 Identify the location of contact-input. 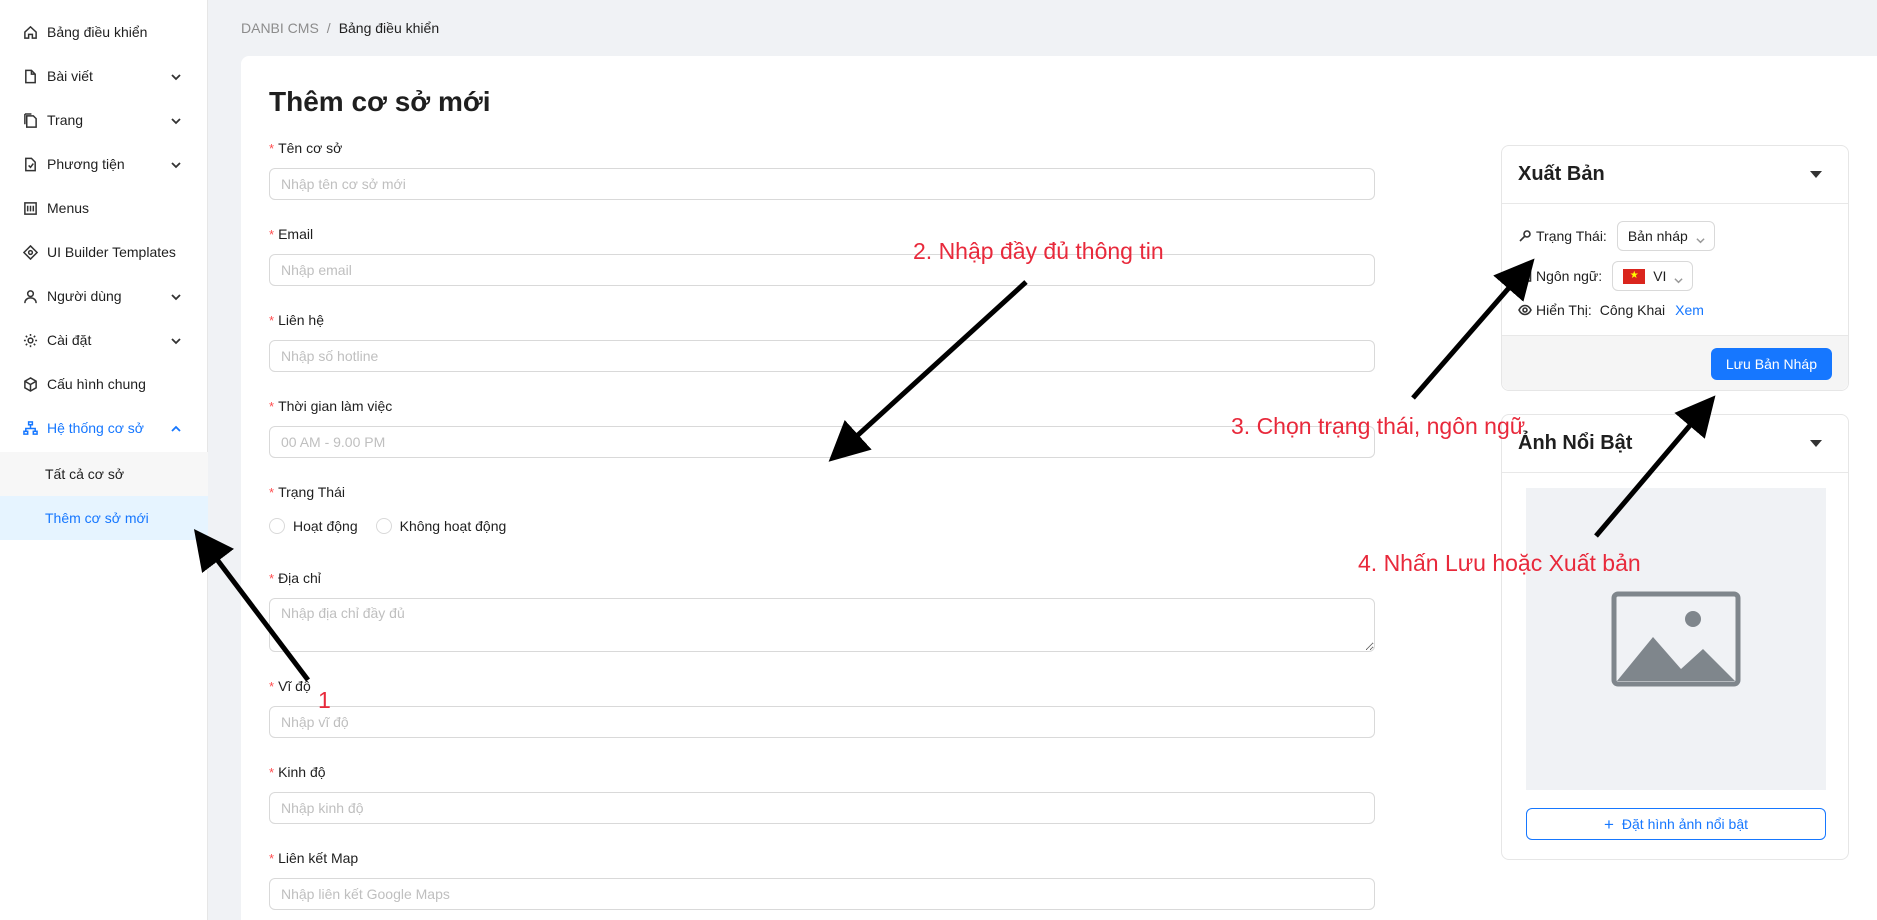
(822, 356).